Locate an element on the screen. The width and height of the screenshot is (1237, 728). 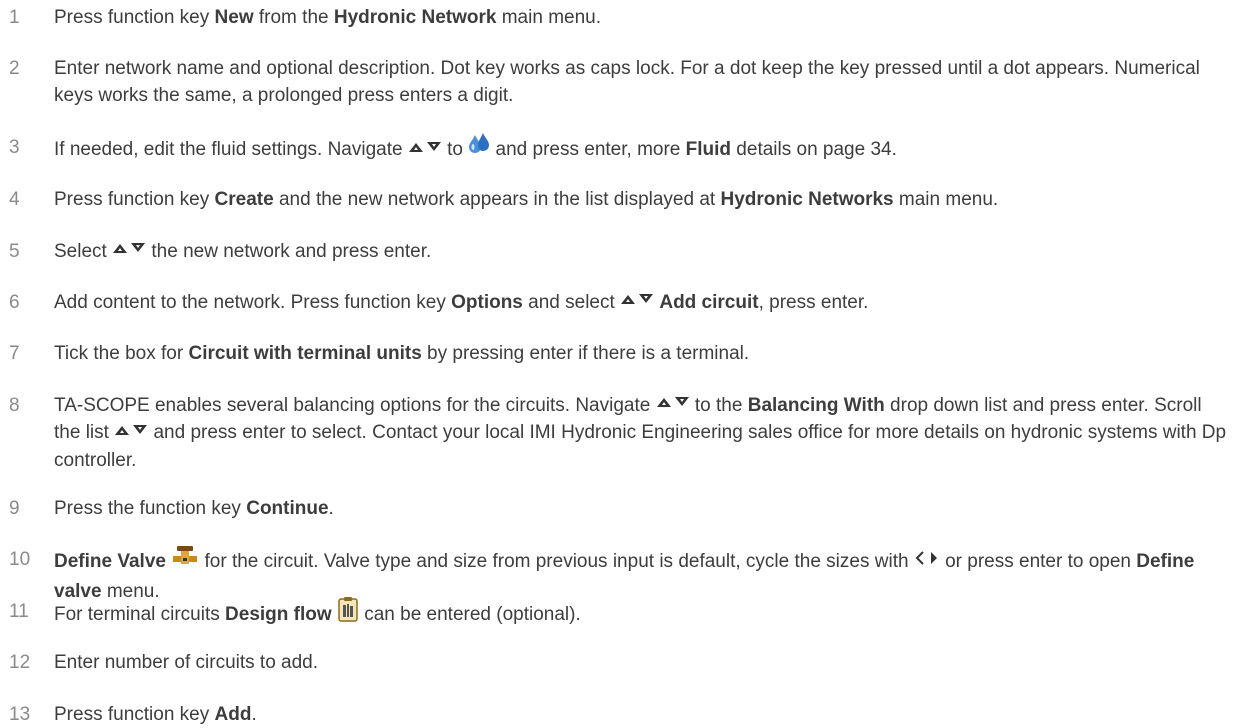
key-term: Hydronic Networks is located at coordinates (807, 199).